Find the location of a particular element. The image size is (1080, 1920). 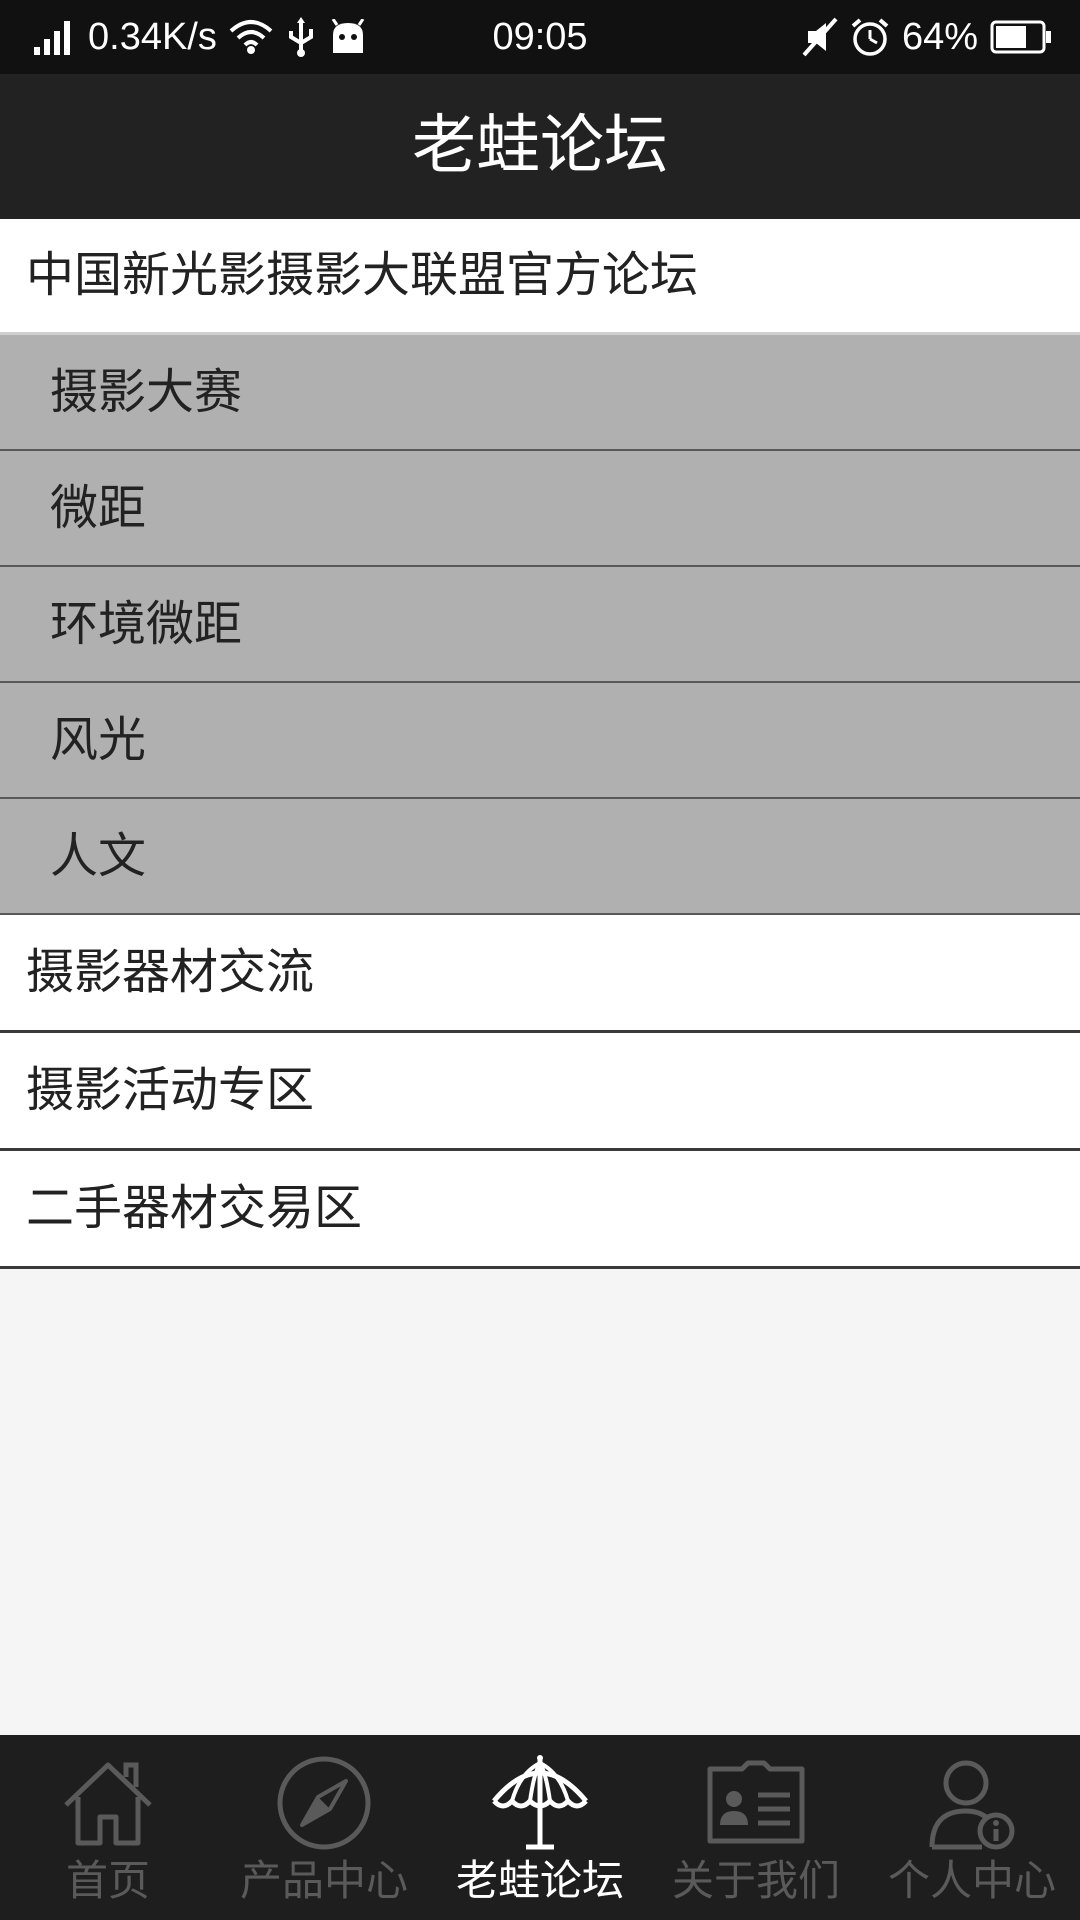

tab-about: 关于我们 is located at coordinates (756, 1827).